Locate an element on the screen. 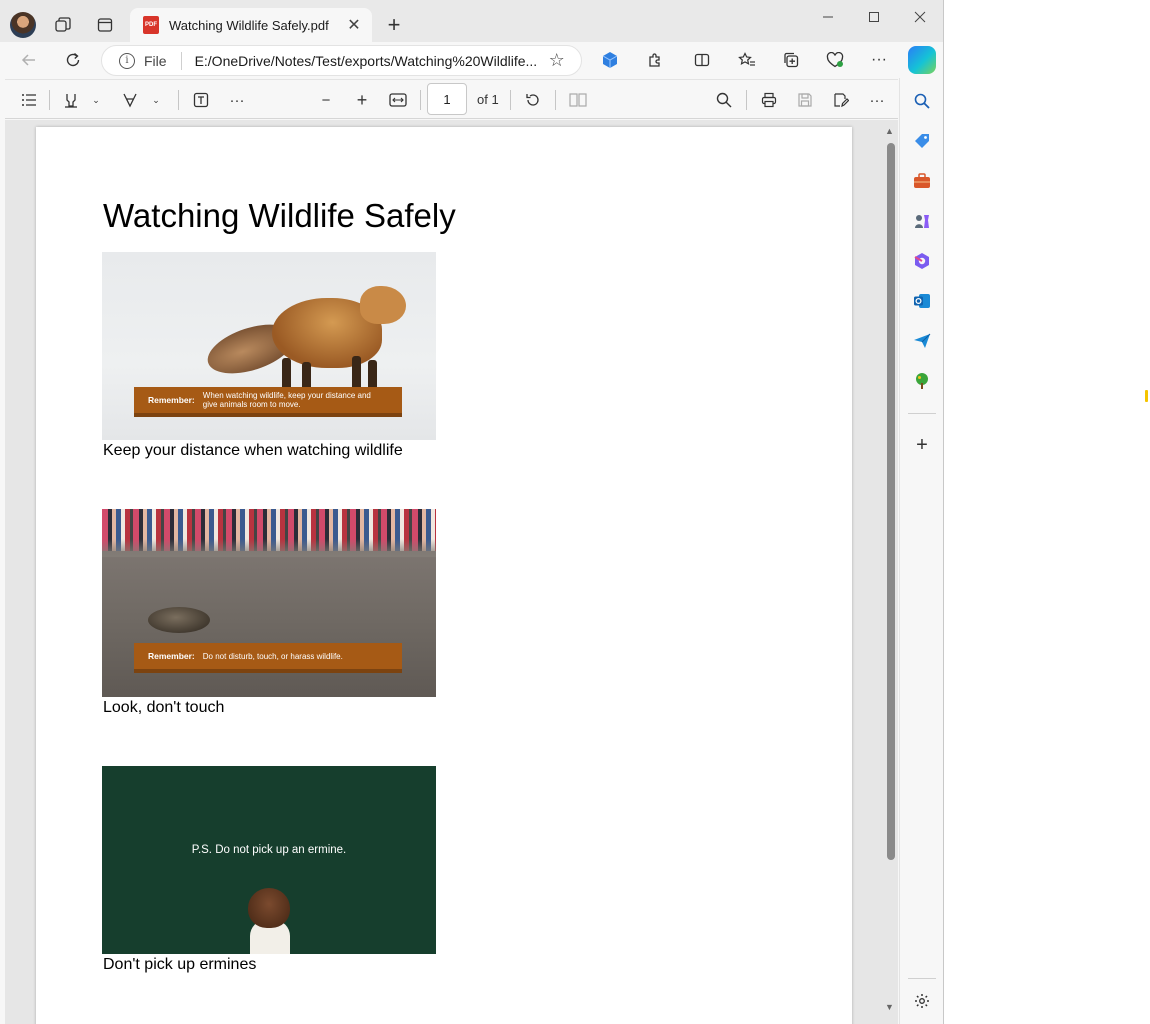 The width and height of the screenshot is (1150, 1024). profile-avatar is located at coordinates (23, 25).